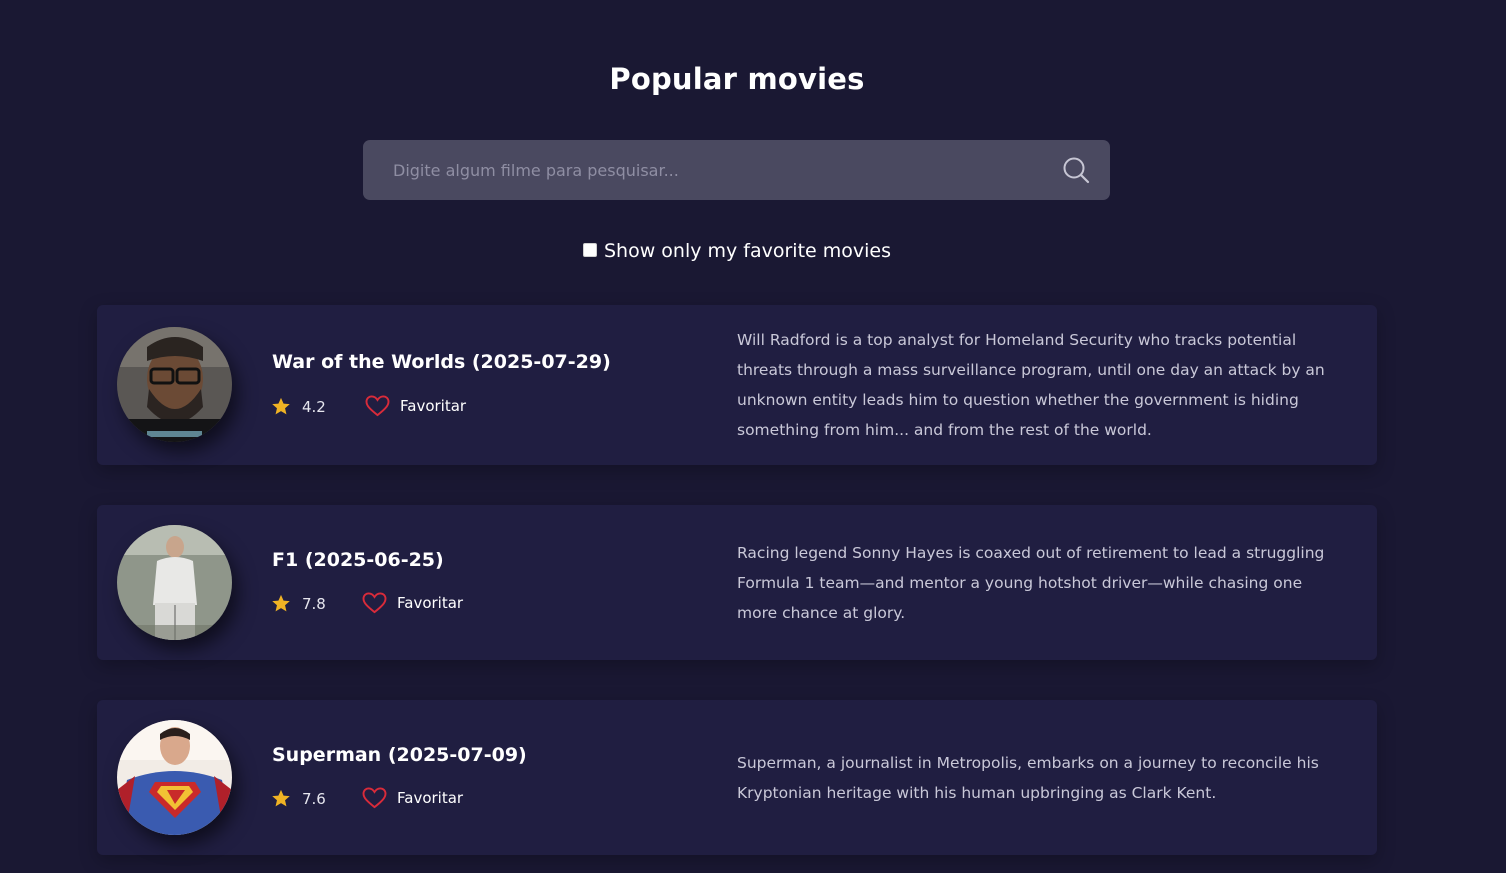  I want to click on favorites-filter-label: Show only my favorite movies, so click(747, 251).